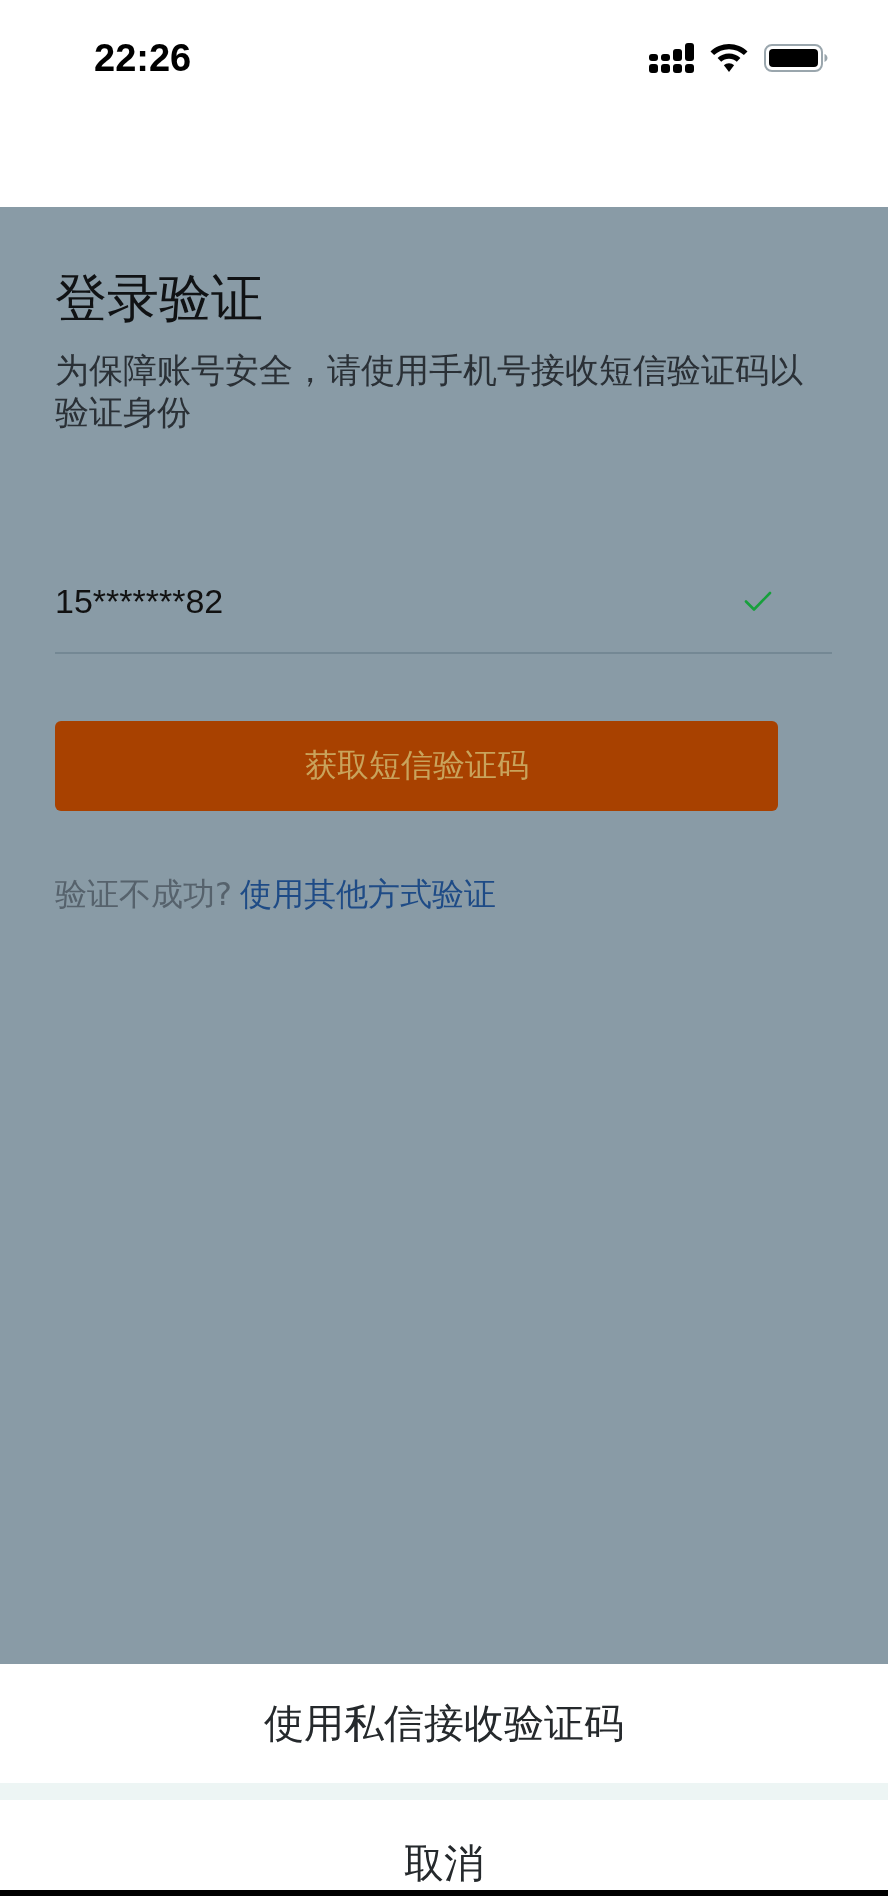 Image resolution: width=888 pixels, height=1896 pixels. Describe the element at coordinates (729, 58) in the screenshot. I see `wifi-icon` at that location.